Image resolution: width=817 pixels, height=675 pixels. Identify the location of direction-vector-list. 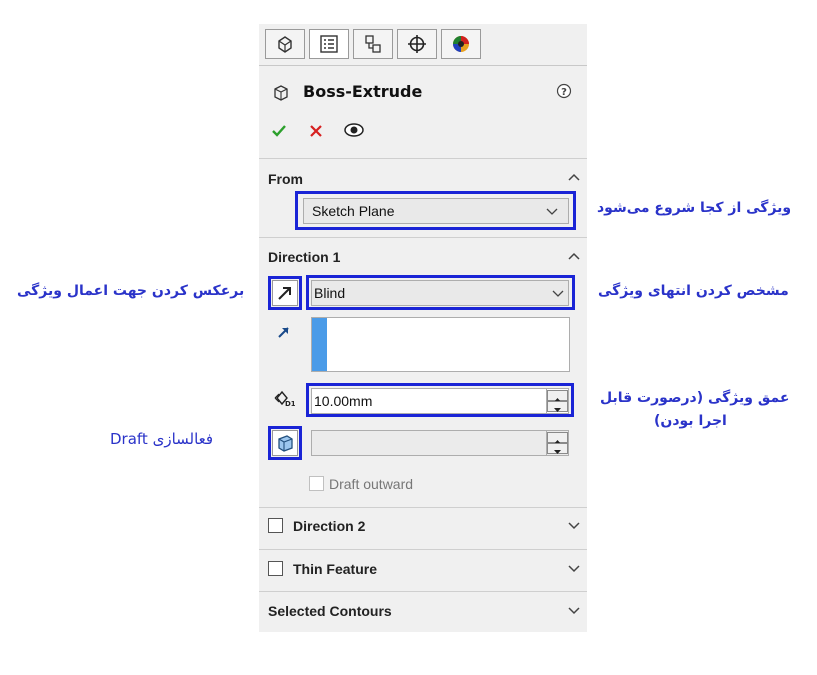
(440, 344).